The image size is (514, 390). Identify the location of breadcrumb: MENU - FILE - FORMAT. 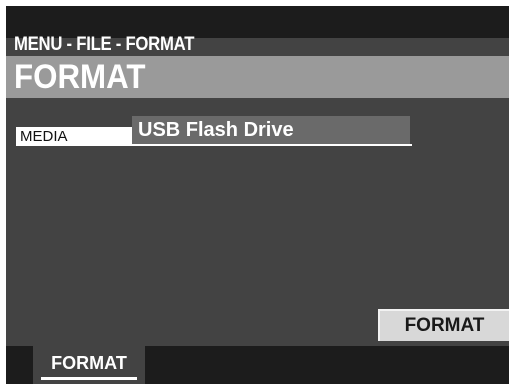
(104, 44).